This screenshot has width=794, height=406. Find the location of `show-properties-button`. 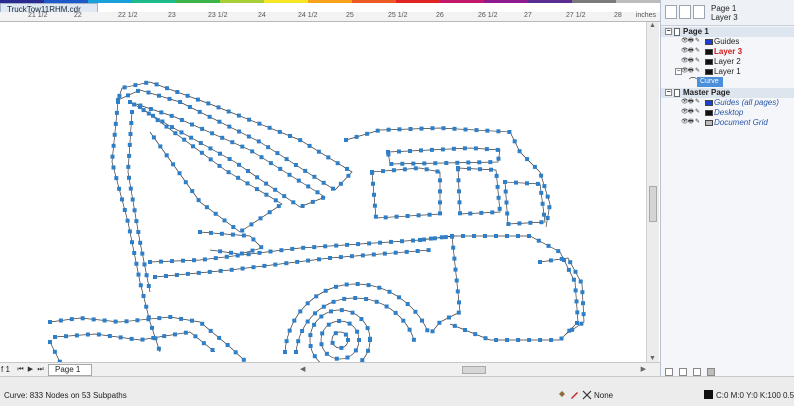

show-properties-button is located at coordinates (671, 12).